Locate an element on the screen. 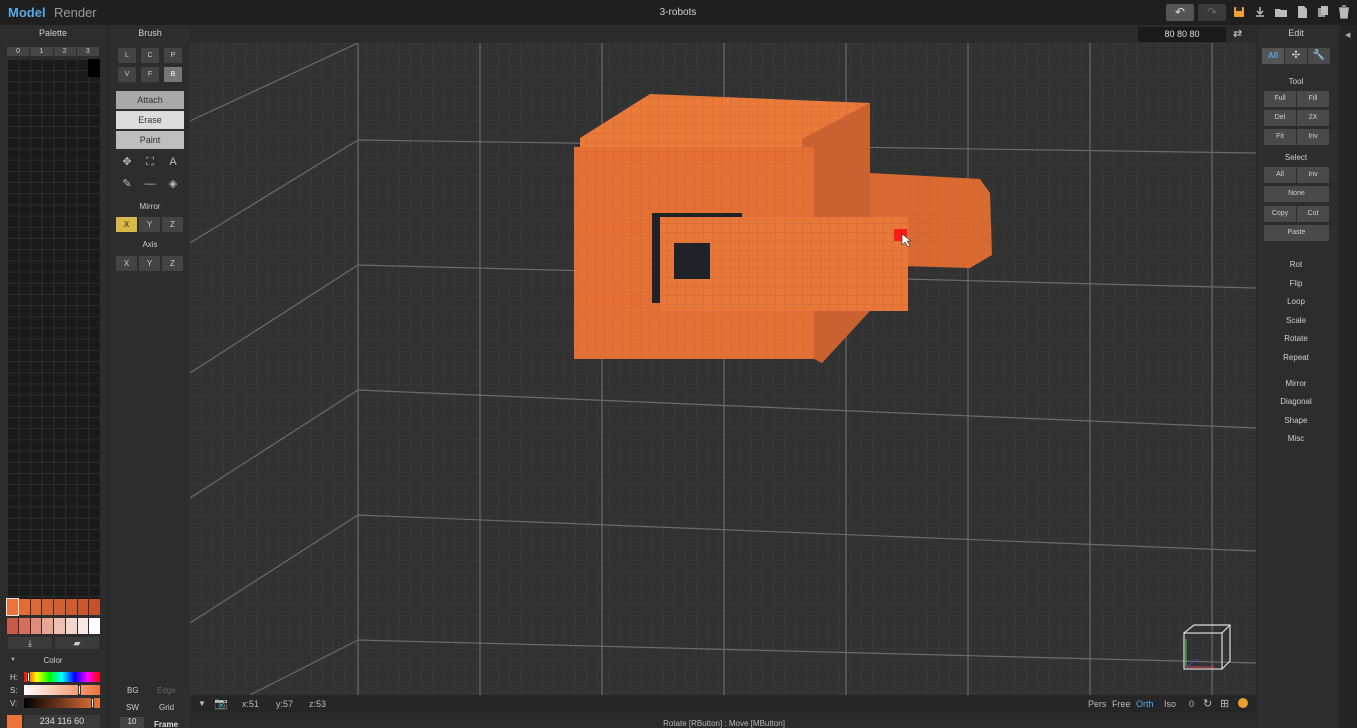 The height and width of the screenshot is (728, 1357). line-tool-icon: — is located at coordinates (150, 184).